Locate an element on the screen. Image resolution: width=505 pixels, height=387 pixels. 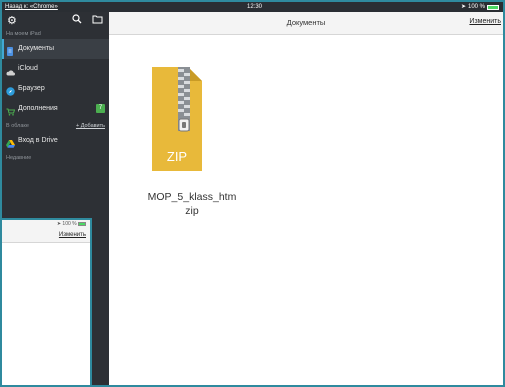
cart-icon is located at coordinates (11, 110).